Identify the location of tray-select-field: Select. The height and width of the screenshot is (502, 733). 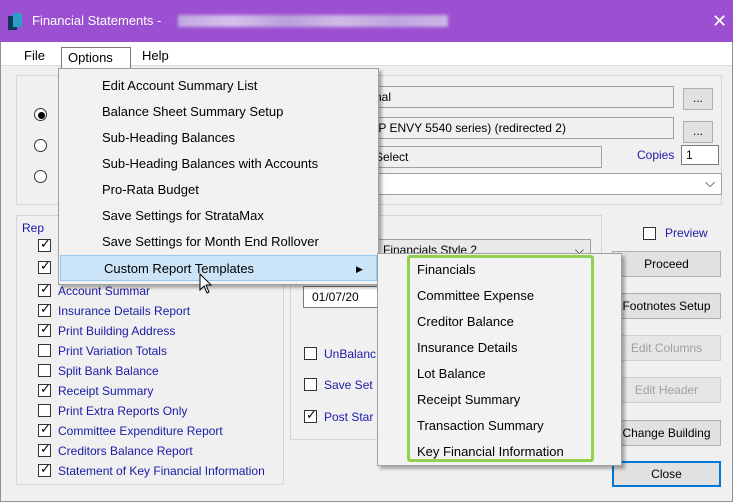
(486, 157).